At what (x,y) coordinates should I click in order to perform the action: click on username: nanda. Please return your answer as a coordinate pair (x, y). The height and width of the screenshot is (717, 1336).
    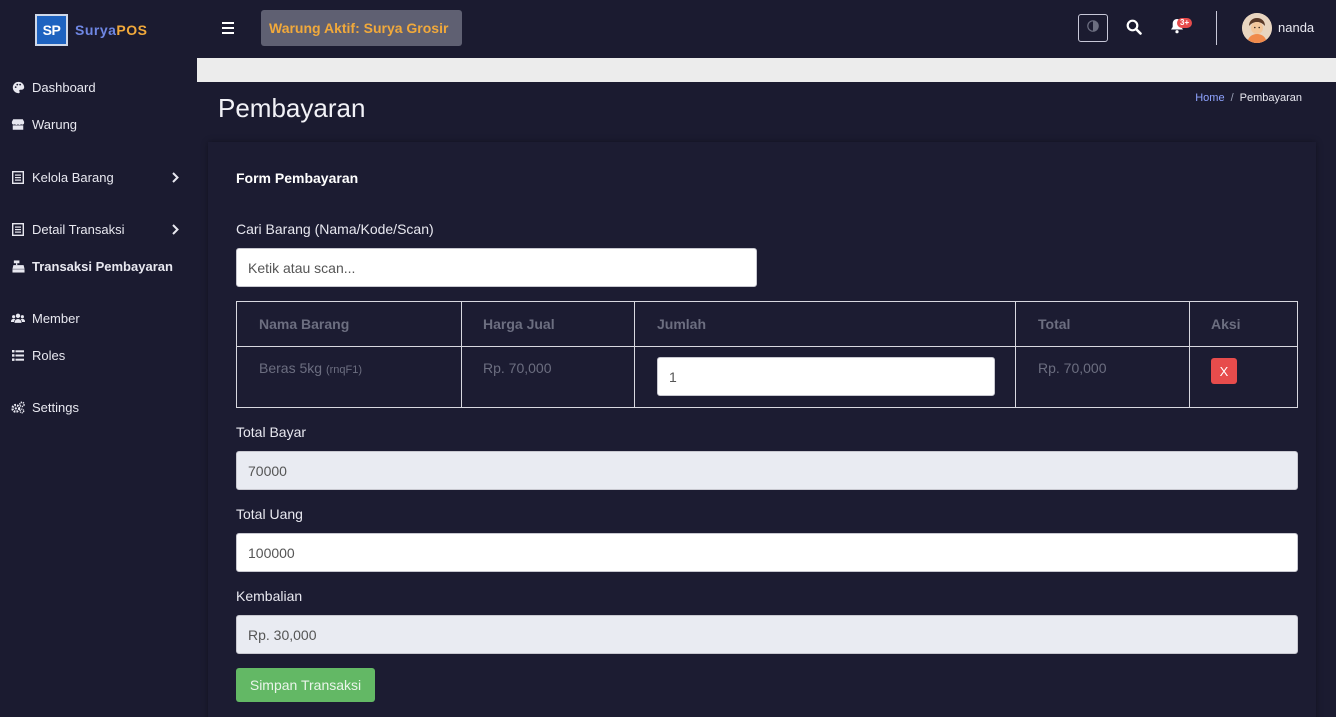
    Looking at the image, I should click on (1296, 27).